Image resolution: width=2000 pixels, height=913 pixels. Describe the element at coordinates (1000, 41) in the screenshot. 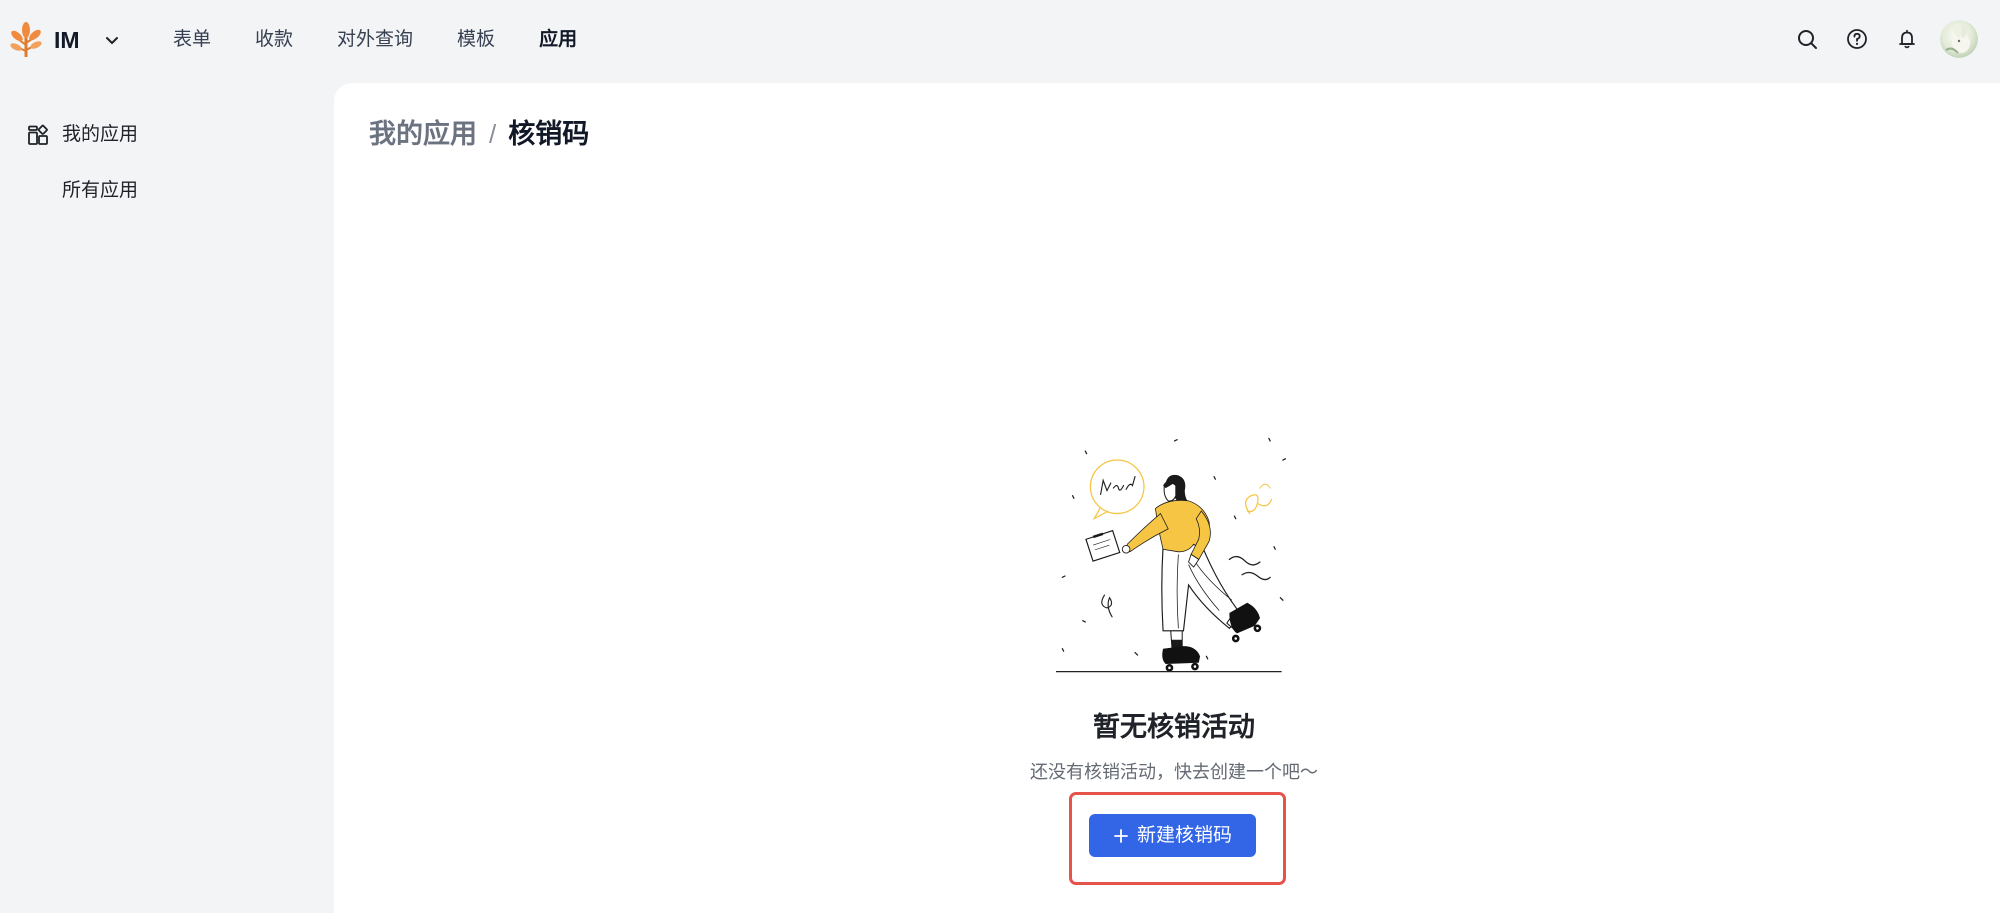

I see `top-bar: IM 表单 收款 对外查询 模板 应用` at that location.